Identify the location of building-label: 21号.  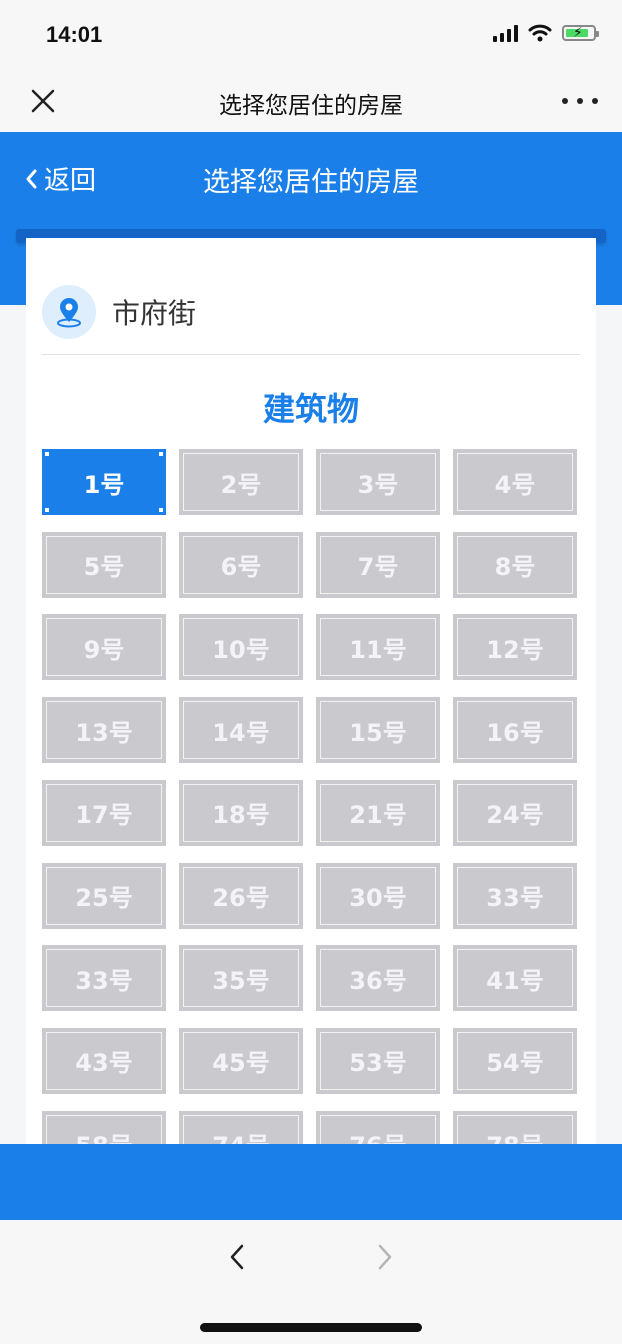
(378, 815).